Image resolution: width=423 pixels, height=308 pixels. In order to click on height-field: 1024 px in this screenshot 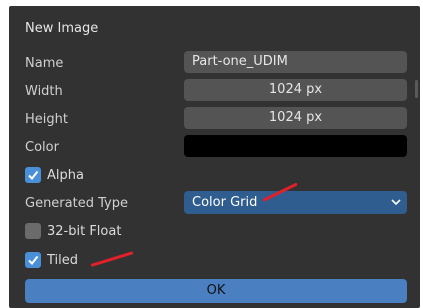, I will do `click(295, 118)`.